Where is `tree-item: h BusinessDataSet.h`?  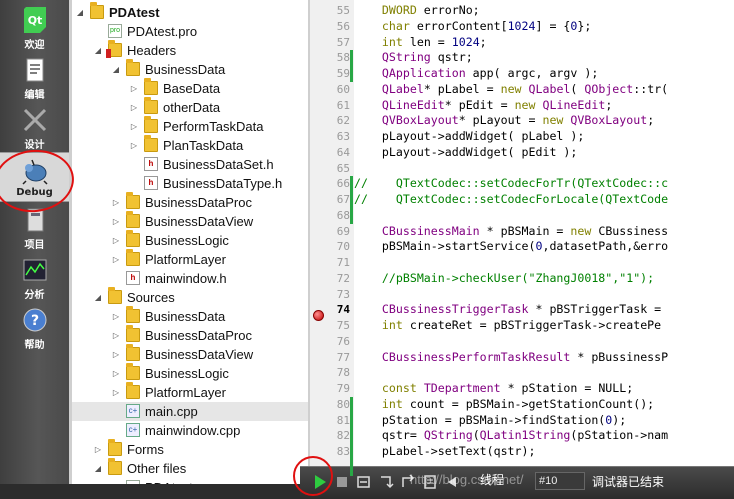
tree-item: h BusinessDataSet.h is located at coordinates (190, 164).